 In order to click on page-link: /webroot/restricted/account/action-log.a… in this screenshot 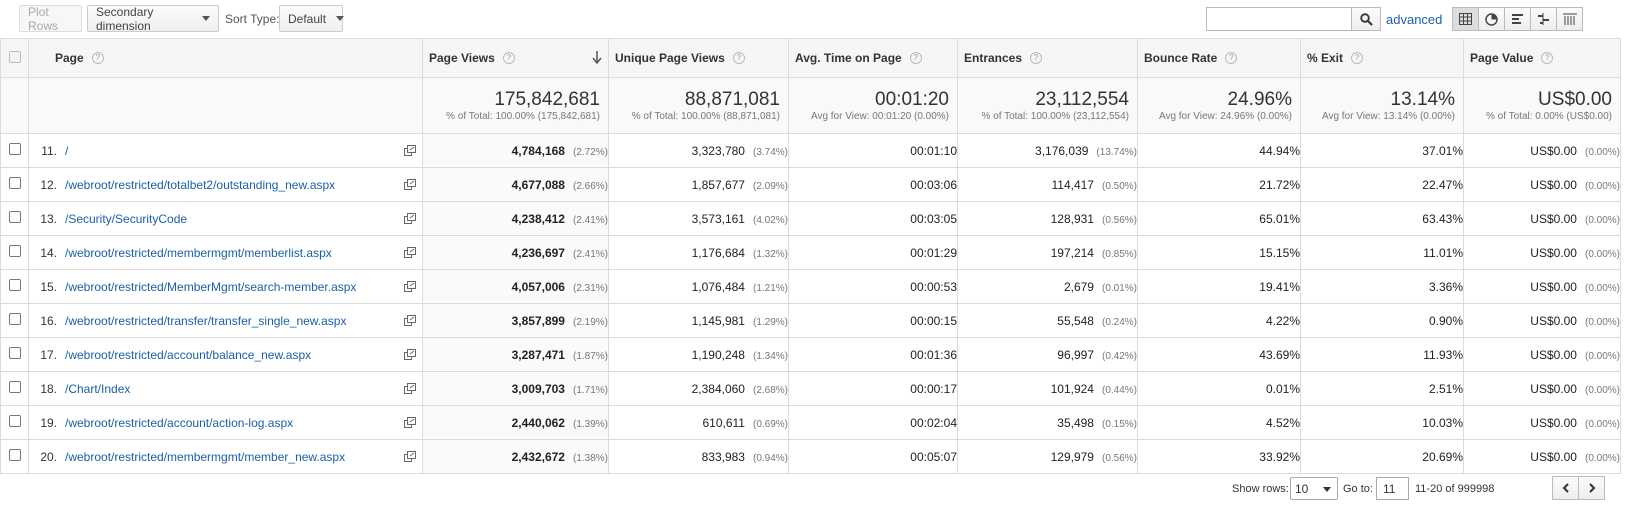, I will do `click(179, 423)`.